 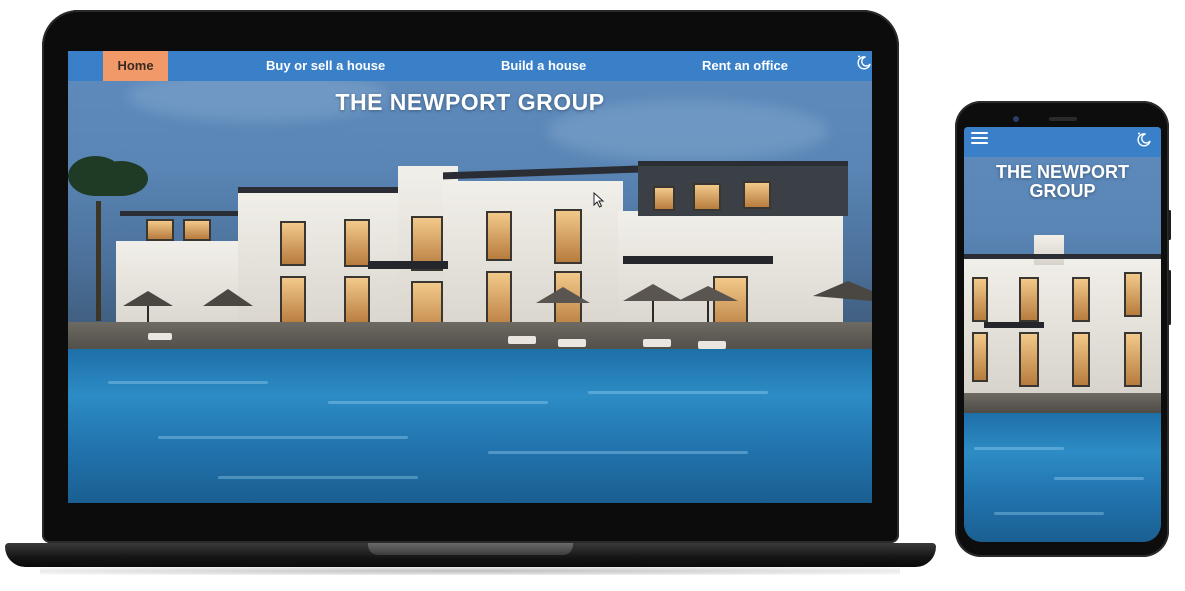 What do you see at coordinates (1062, 403) in the screenshot?
I see `phone-hero-deck` at bounding box center [1062, 403].